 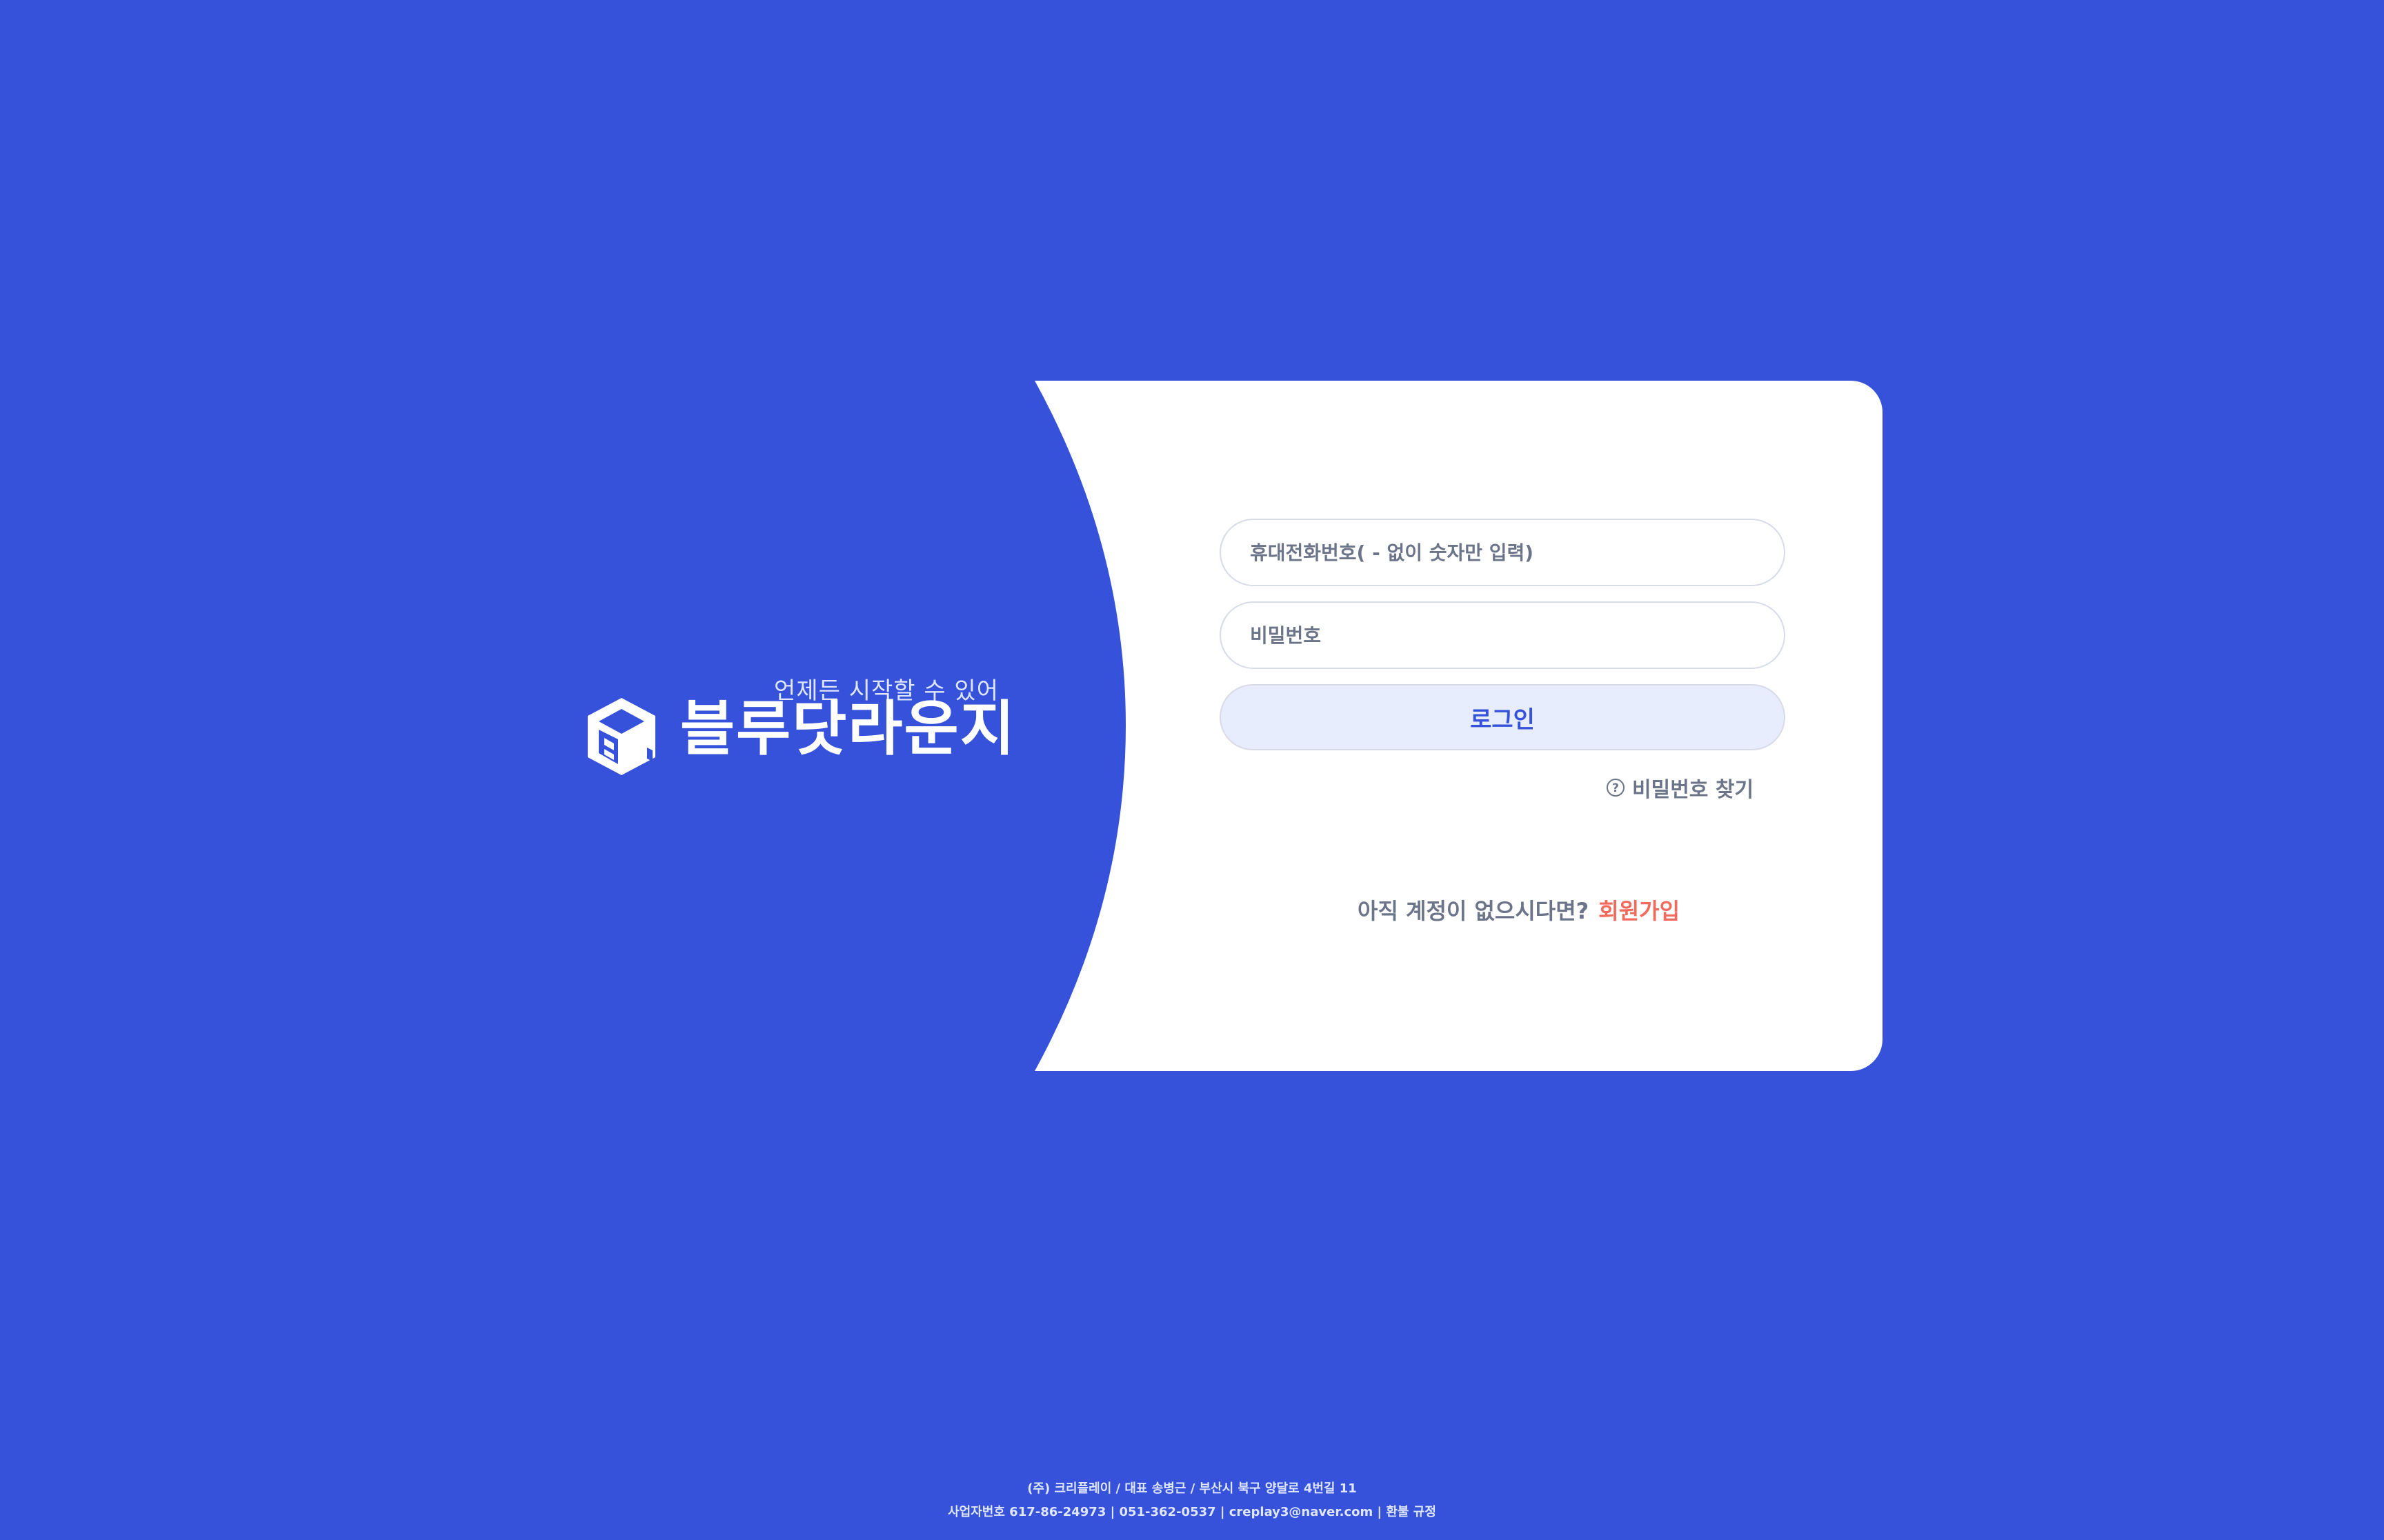 I want to click on question-circle-icon: ?, so click(x=1616, y=788).